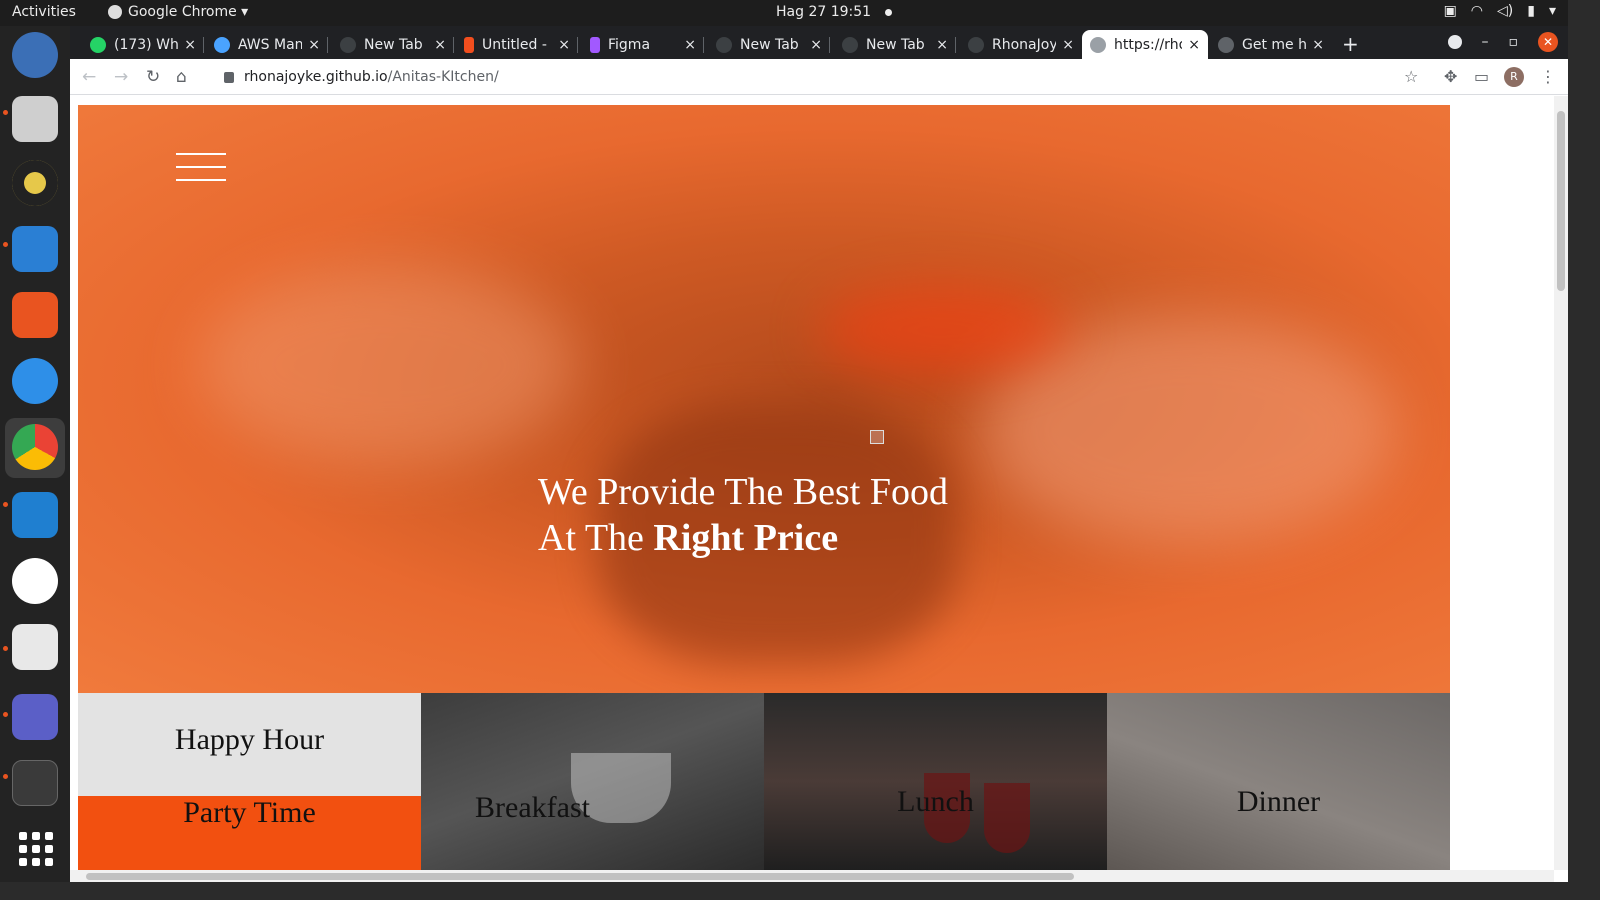 This screenshot has height=900, width=1600. I want to click on battery-icon: ▮, so click(1531, 11).